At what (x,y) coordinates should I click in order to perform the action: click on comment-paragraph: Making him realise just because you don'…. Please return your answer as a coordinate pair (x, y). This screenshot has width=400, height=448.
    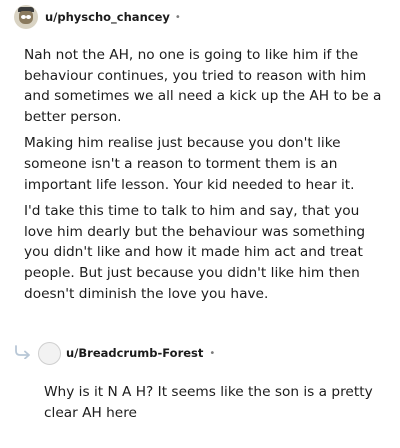
    Looking at the image, I should click on (189, 164).